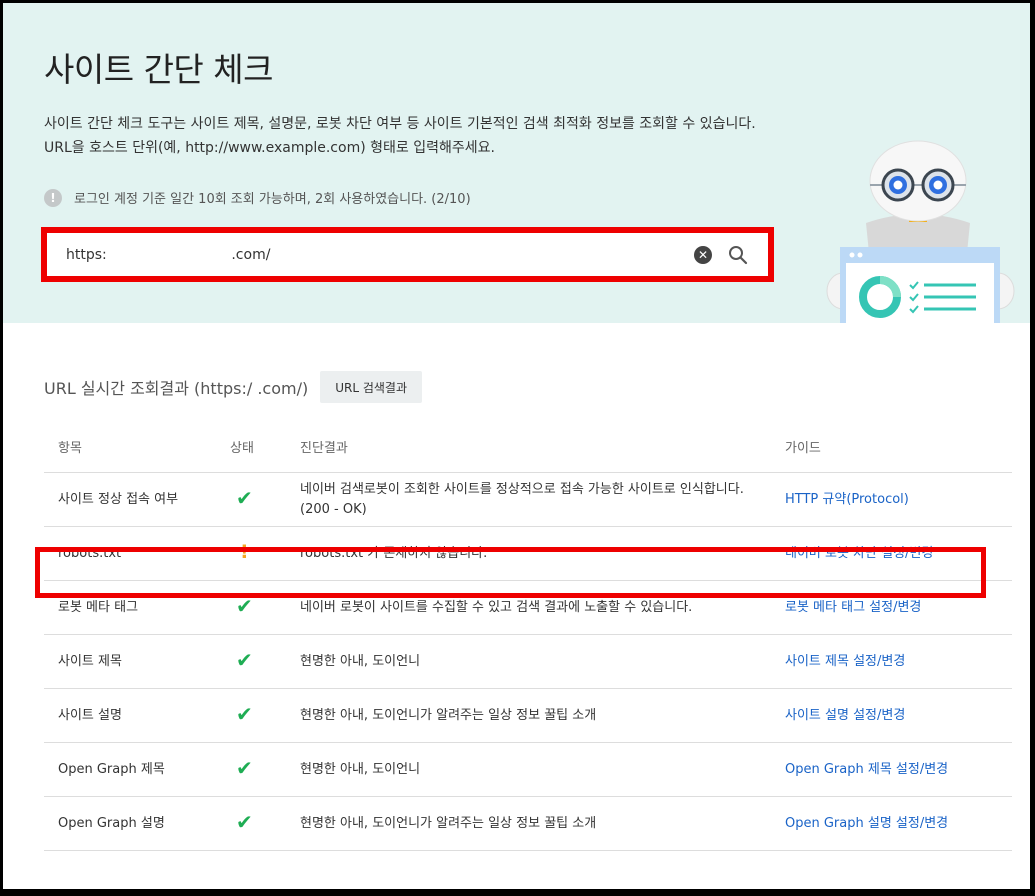 The width and height of the screenshot is (1035, 896). I want to click on row-item: 사이트 제목, so click(137, 661).